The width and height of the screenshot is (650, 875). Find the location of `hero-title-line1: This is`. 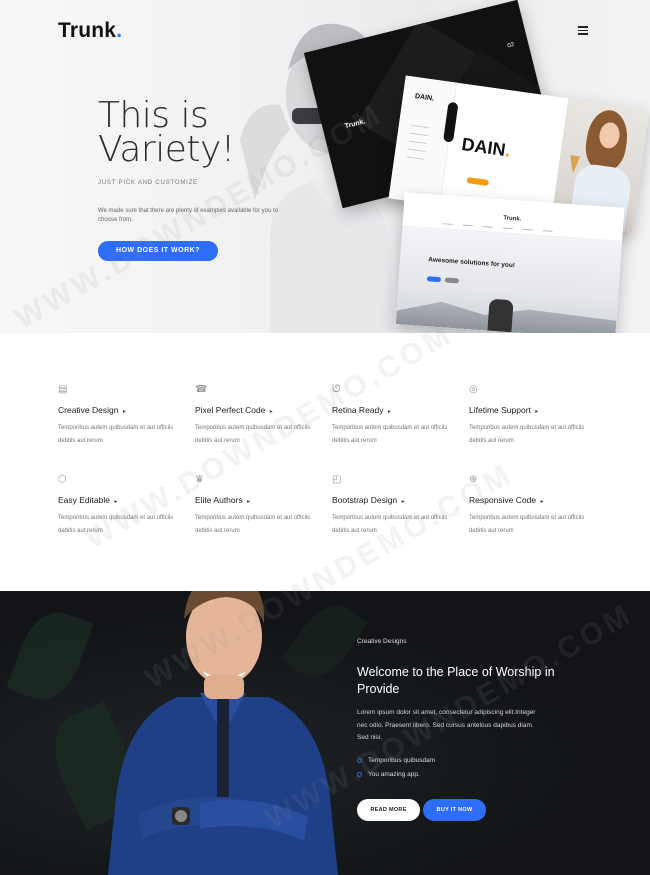

hero-title-line1: This is is located at coordinates (153, 115).